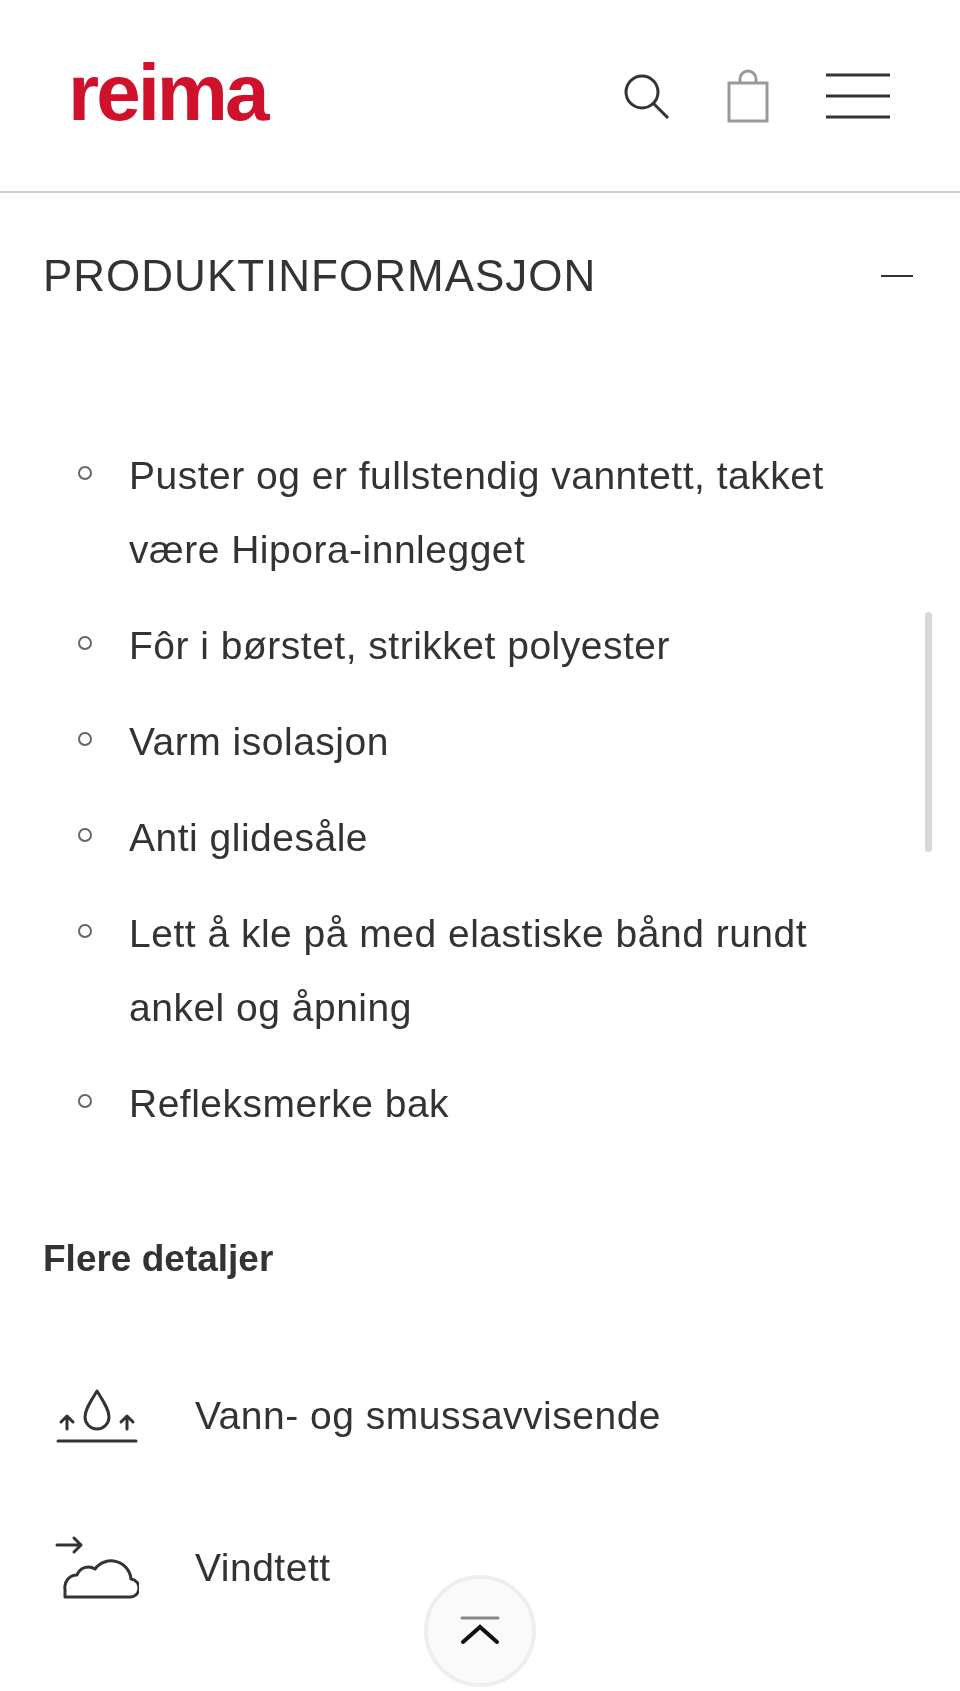  I want to click on feature-text: Fôr i børstet, strikket polyester, so click(399, 646).